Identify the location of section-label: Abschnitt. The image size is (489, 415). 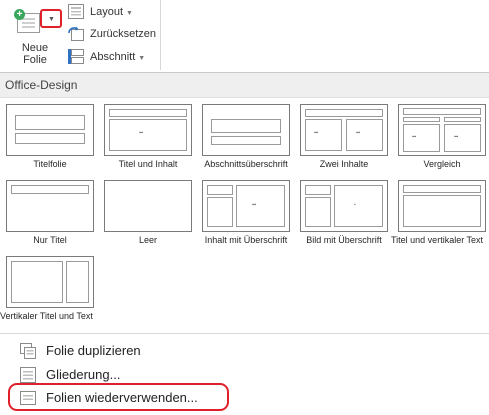
(113, 57).